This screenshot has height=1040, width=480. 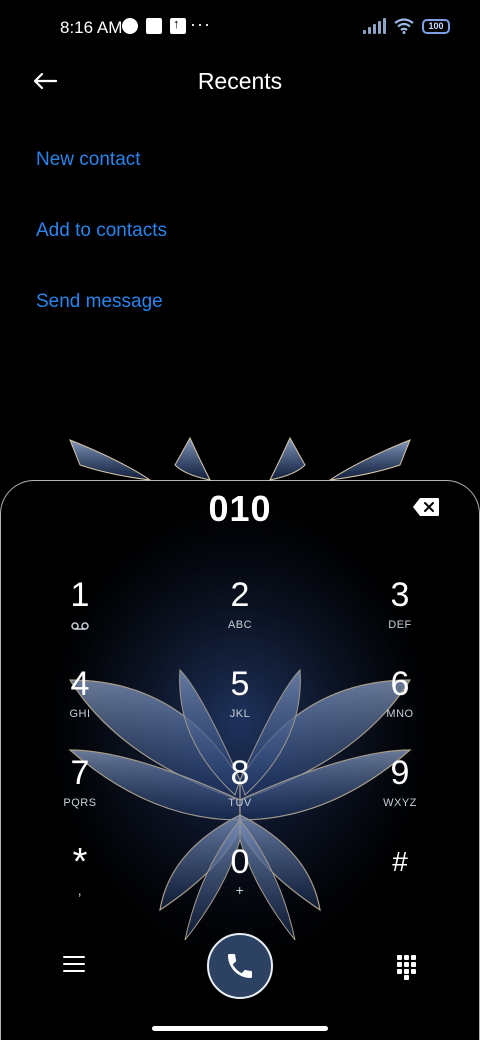 What do you see at coordinates (101, 325) in the screenshot?
I see `send-message-link: Send message` at bounding box center [101, 325].